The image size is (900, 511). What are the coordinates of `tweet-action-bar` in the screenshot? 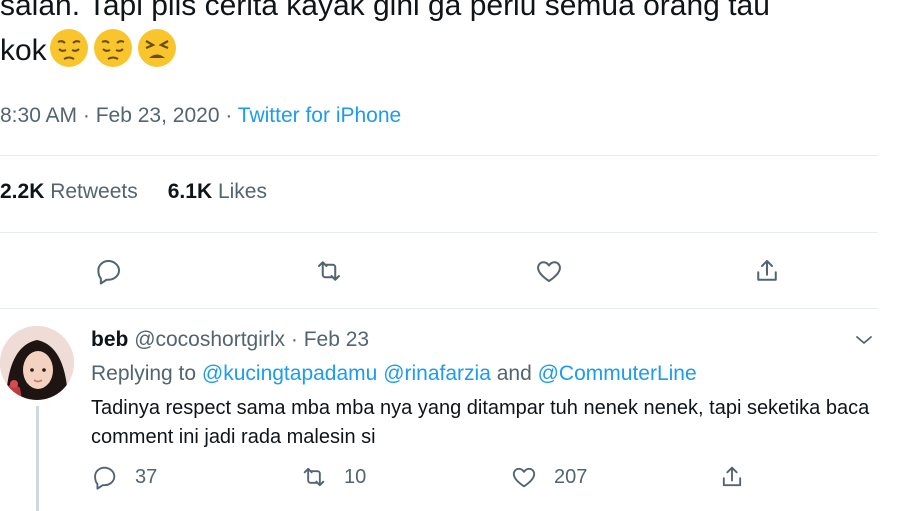 It's located at (450, 271).